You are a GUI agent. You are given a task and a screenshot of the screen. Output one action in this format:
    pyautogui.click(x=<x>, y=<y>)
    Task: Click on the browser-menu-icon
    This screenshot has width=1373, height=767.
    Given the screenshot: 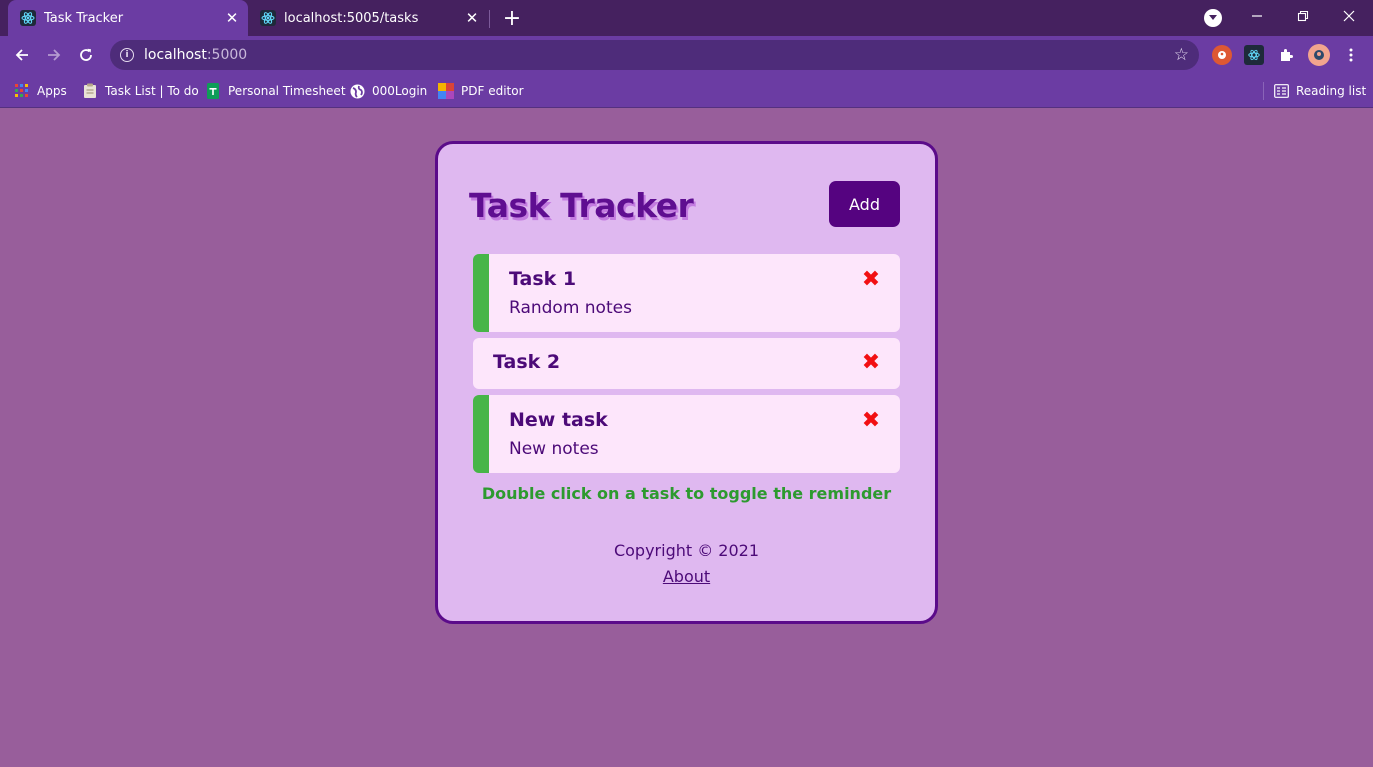 What is the action you would take?
    pyautogui.click(x=1351, y=55)
    